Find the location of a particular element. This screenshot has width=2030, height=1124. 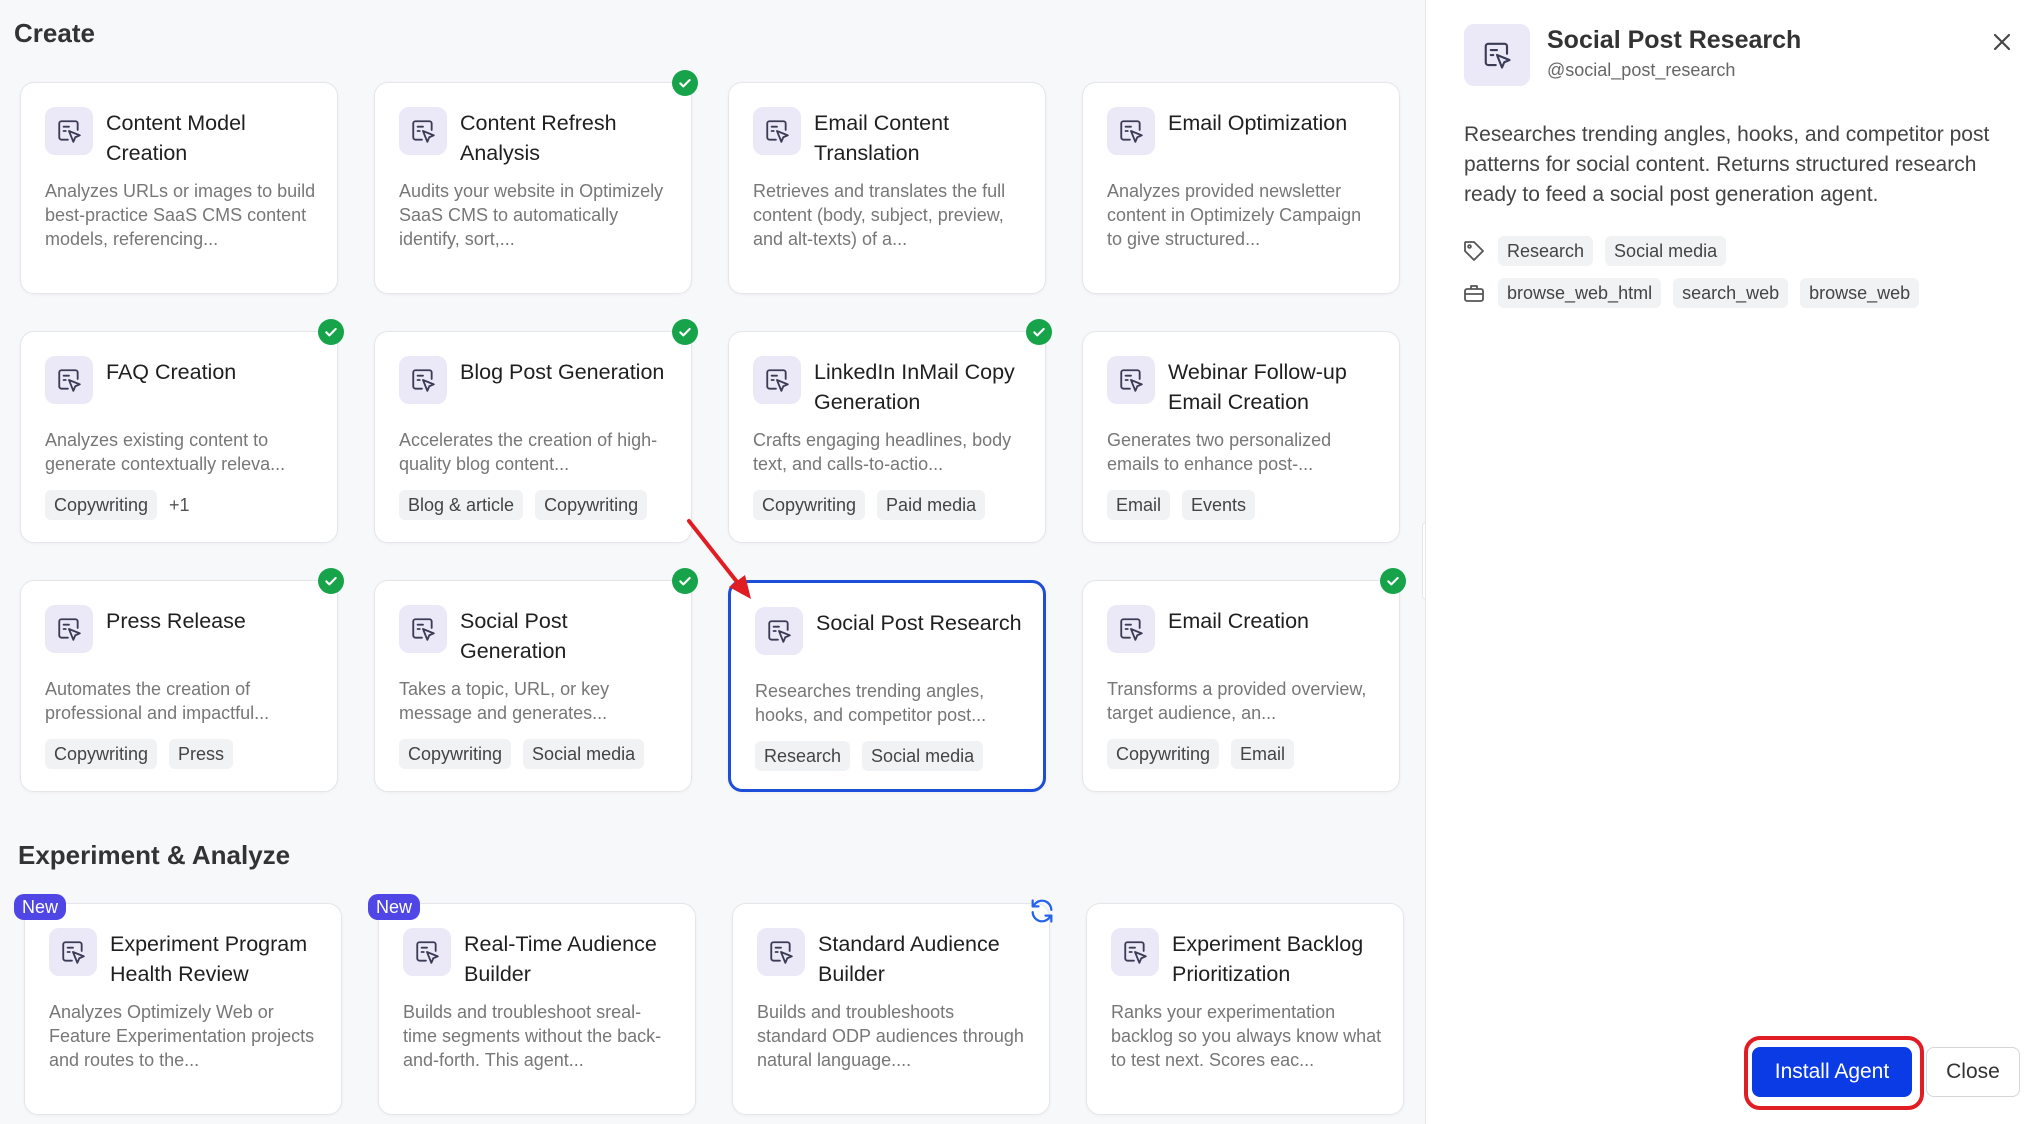

close-button: Close is located at coordinates (1973, 1072).